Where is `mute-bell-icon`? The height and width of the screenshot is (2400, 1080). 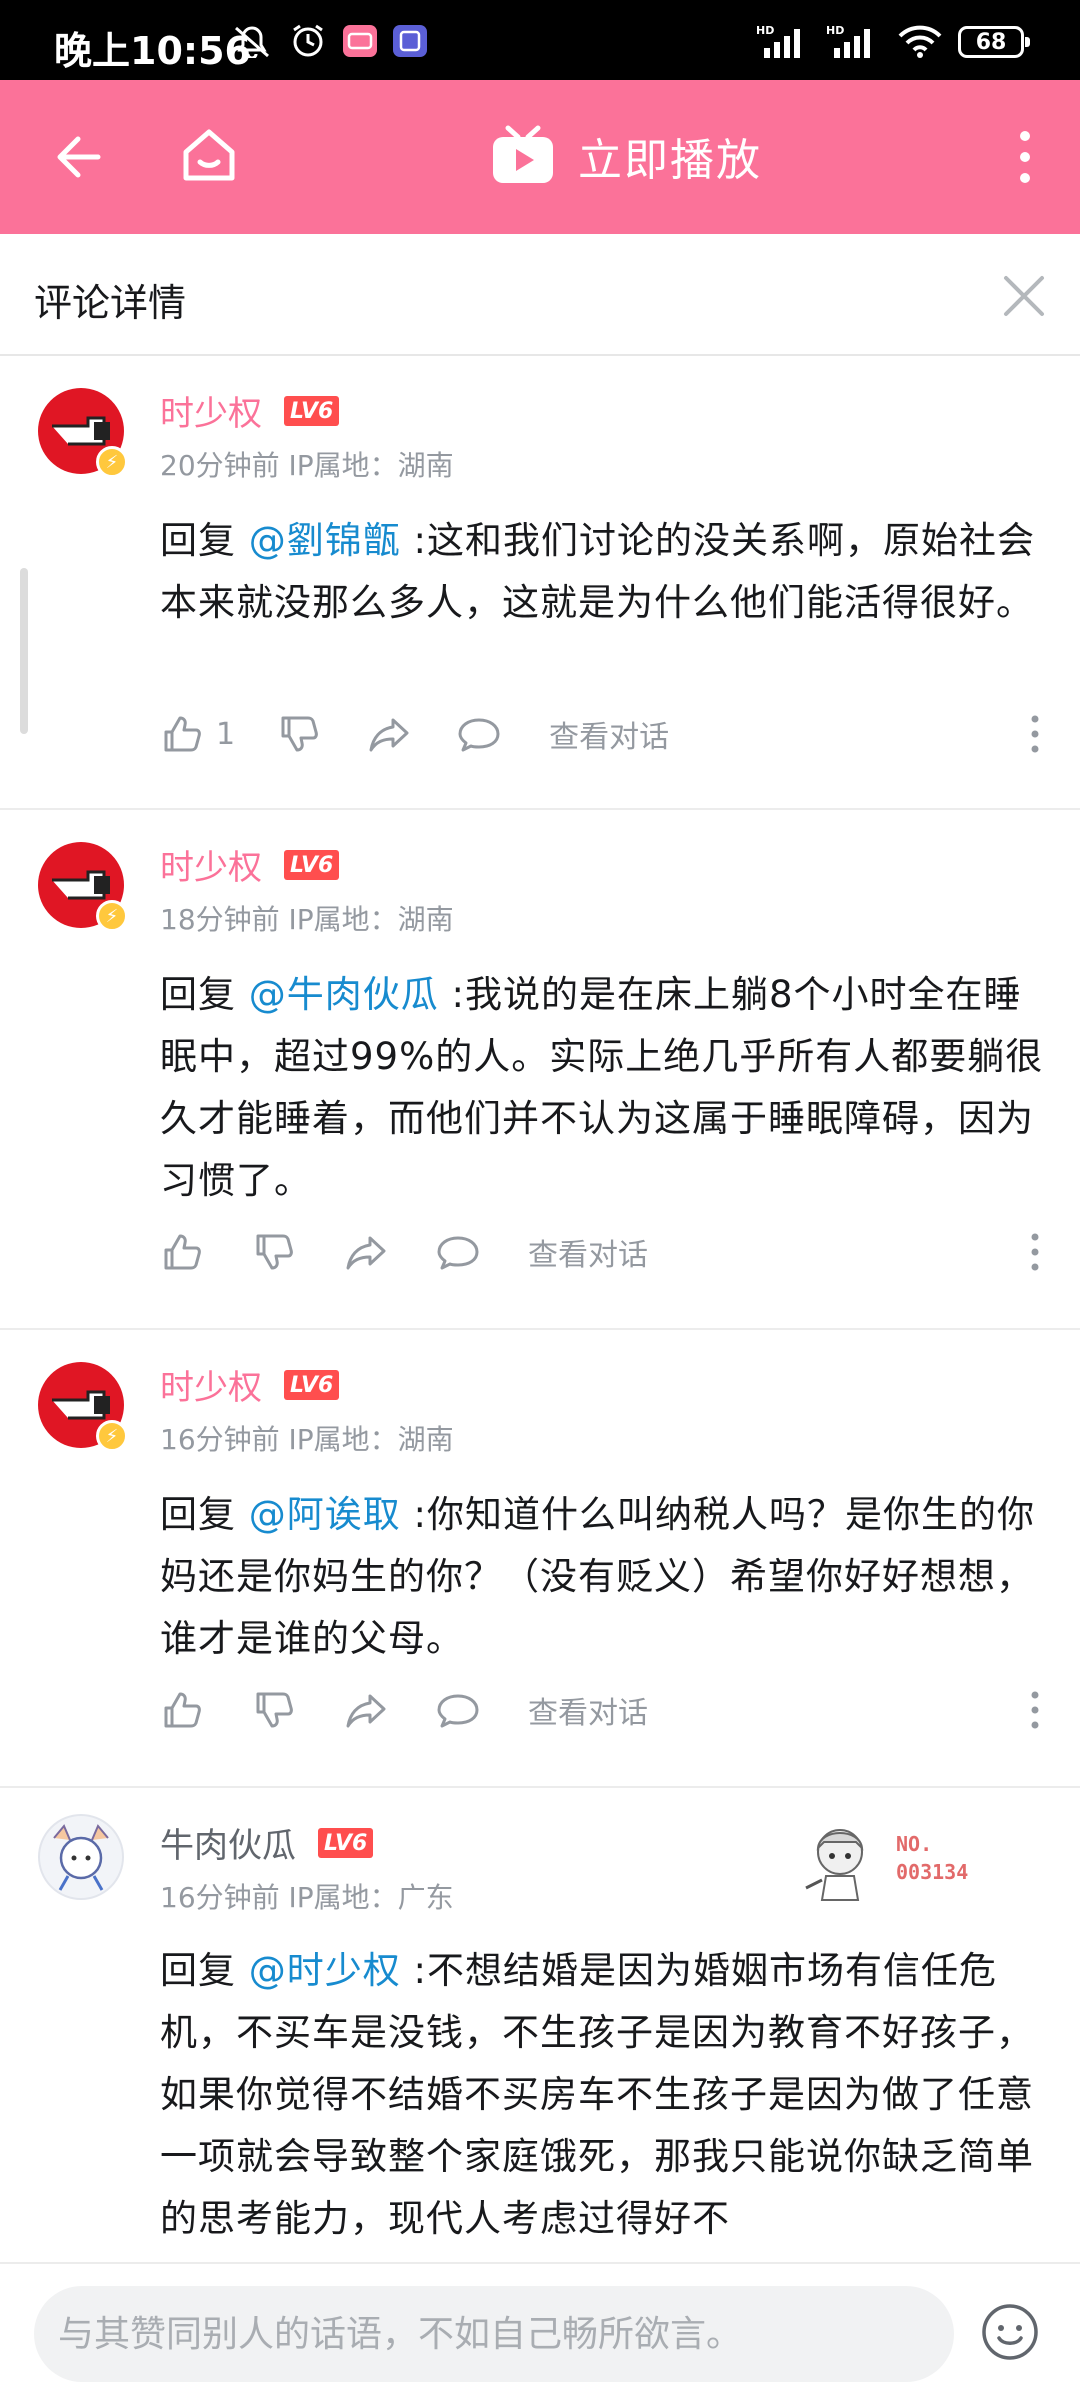
mute-bell-icon is located at coordinates (252, 42).